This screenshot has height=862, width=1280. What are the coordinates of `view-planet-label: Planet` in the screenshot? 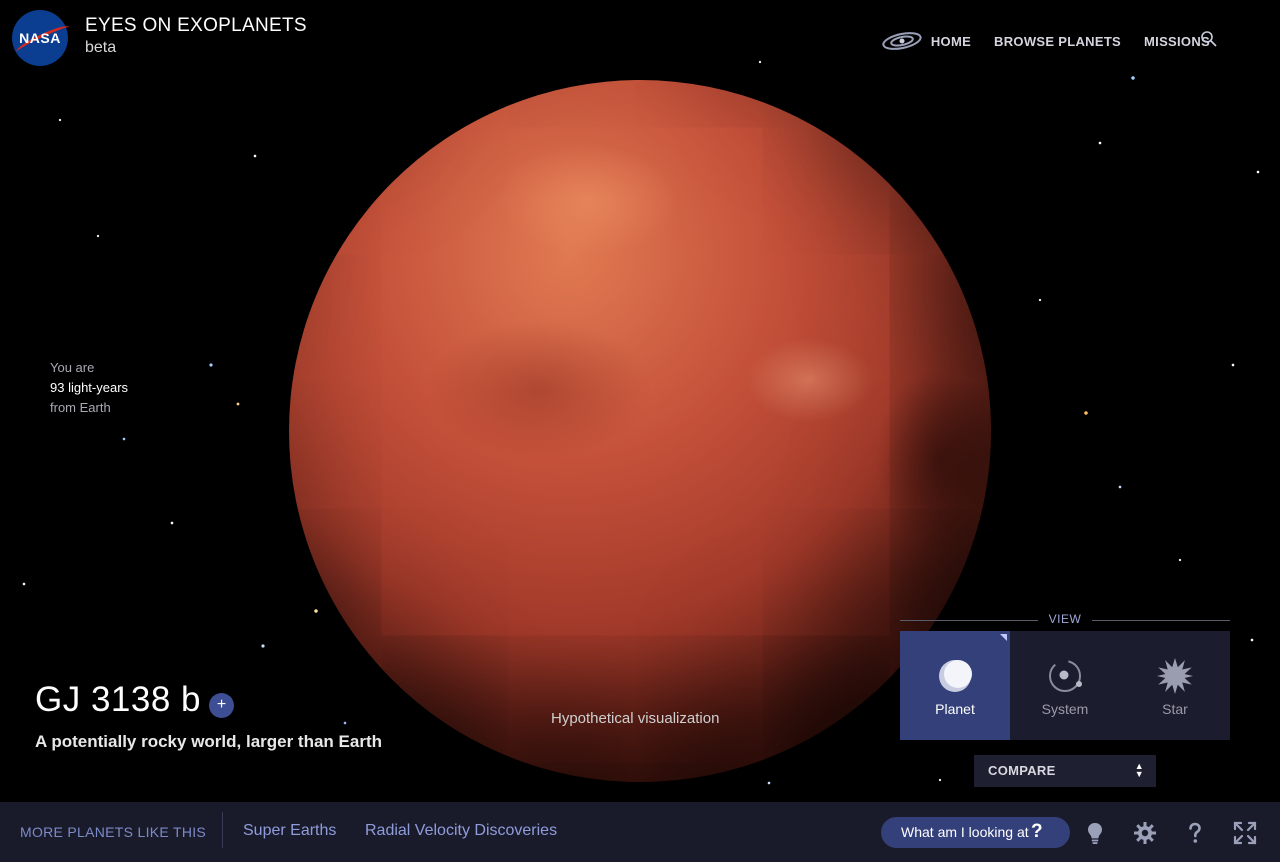 It's located at (955, 709).